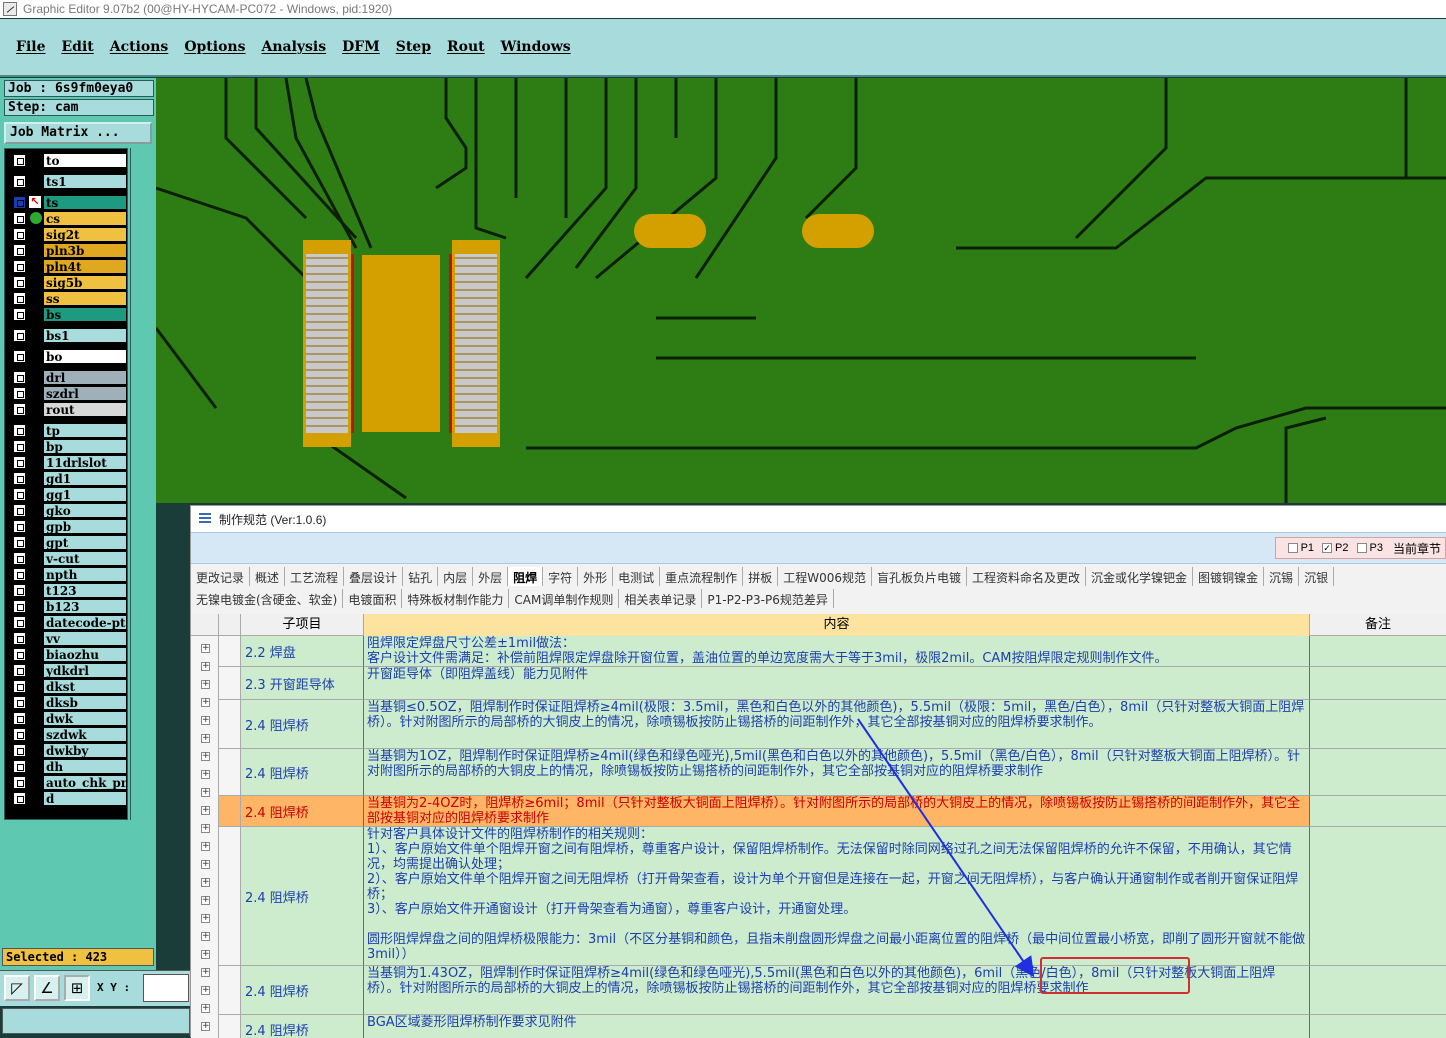 Image resolution: width=1446 pixels, height=1038 pixels. Describe the element at coordinates (69, 510) in the screenshot. I see `layer-row-gko: gko` at that location.